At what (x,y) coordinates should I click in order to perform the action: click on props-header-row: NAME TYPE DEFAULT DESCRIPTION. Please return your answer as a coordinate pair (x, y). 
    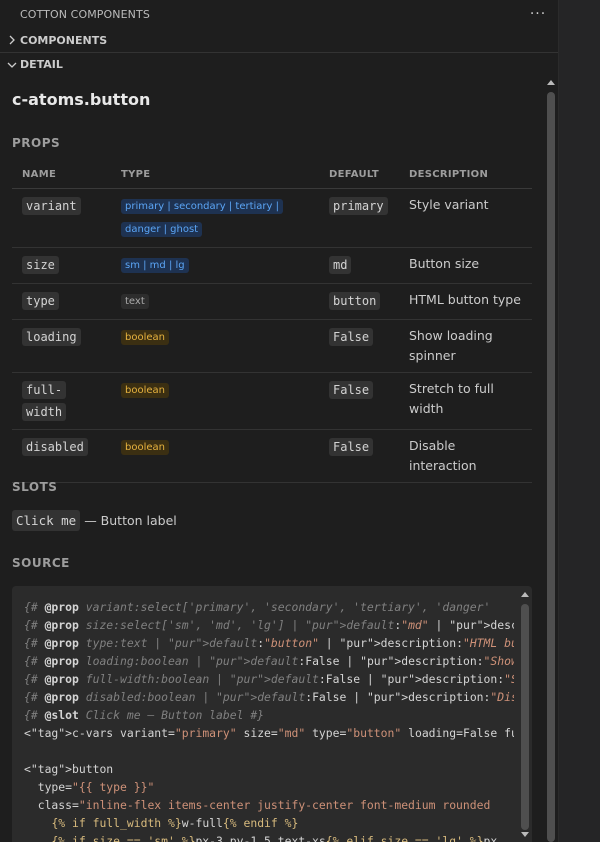
    Looking at the image, I should click on (272, 175).